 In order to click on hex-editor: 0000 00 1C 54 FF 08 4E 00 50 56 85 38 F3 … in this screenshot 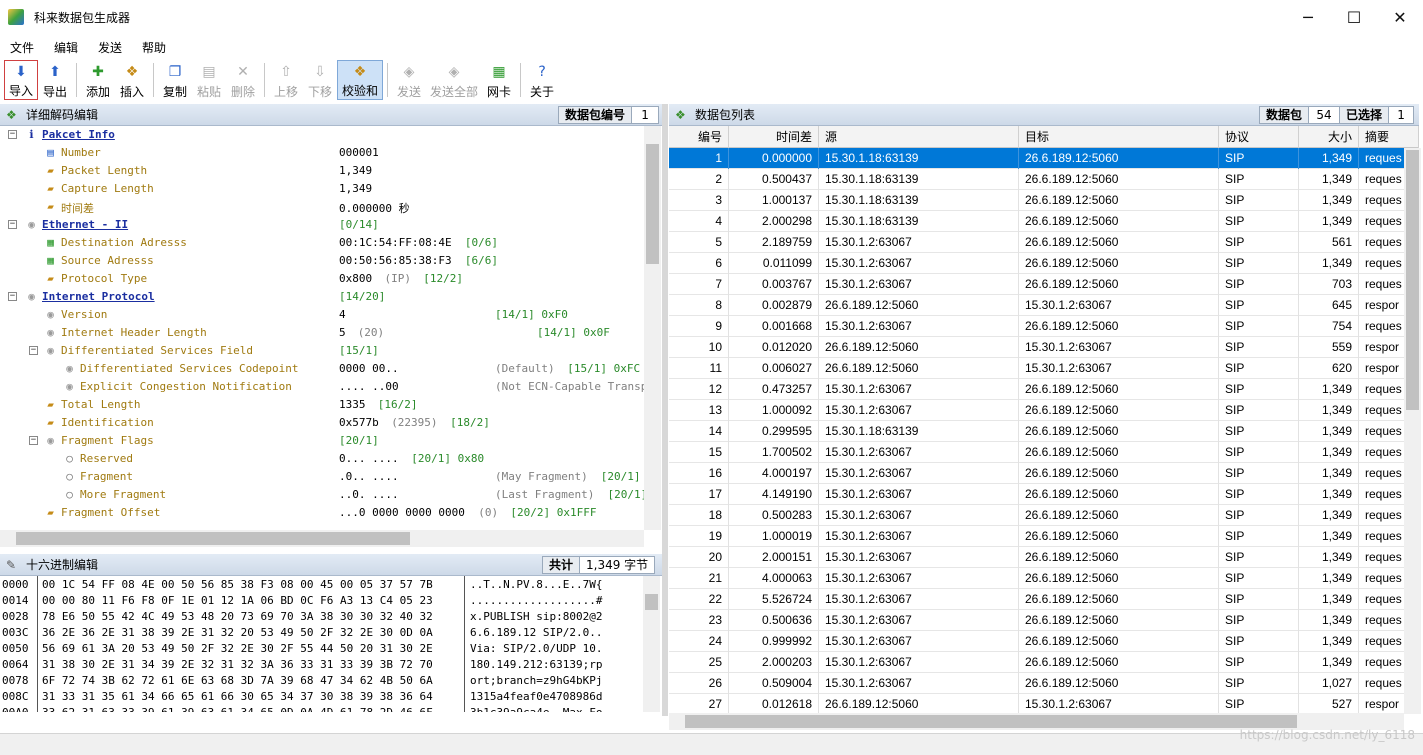, I will do `click(330, 644)`.